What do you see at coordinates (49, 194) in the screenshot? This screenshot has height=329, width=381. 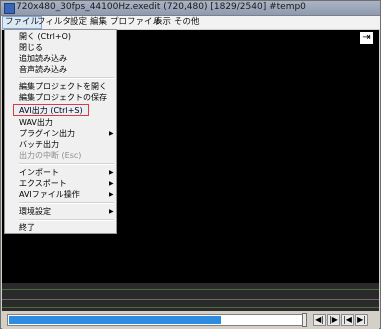 I see `menu-avi-file-ops: AVIファイル操作` at bounding box center [49, 194].